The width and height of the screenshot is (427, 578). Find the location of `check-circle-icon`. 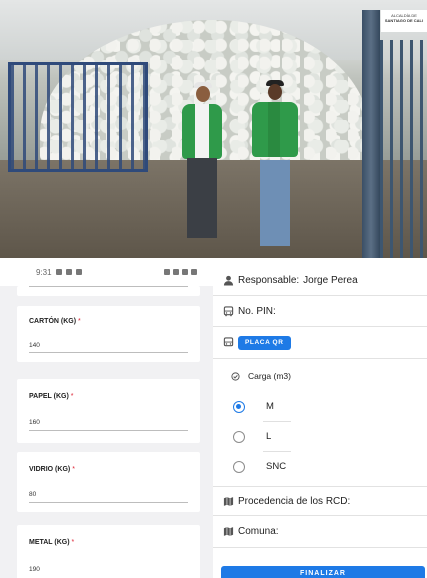

check-circle-icon is located at coordinates (235, 376).